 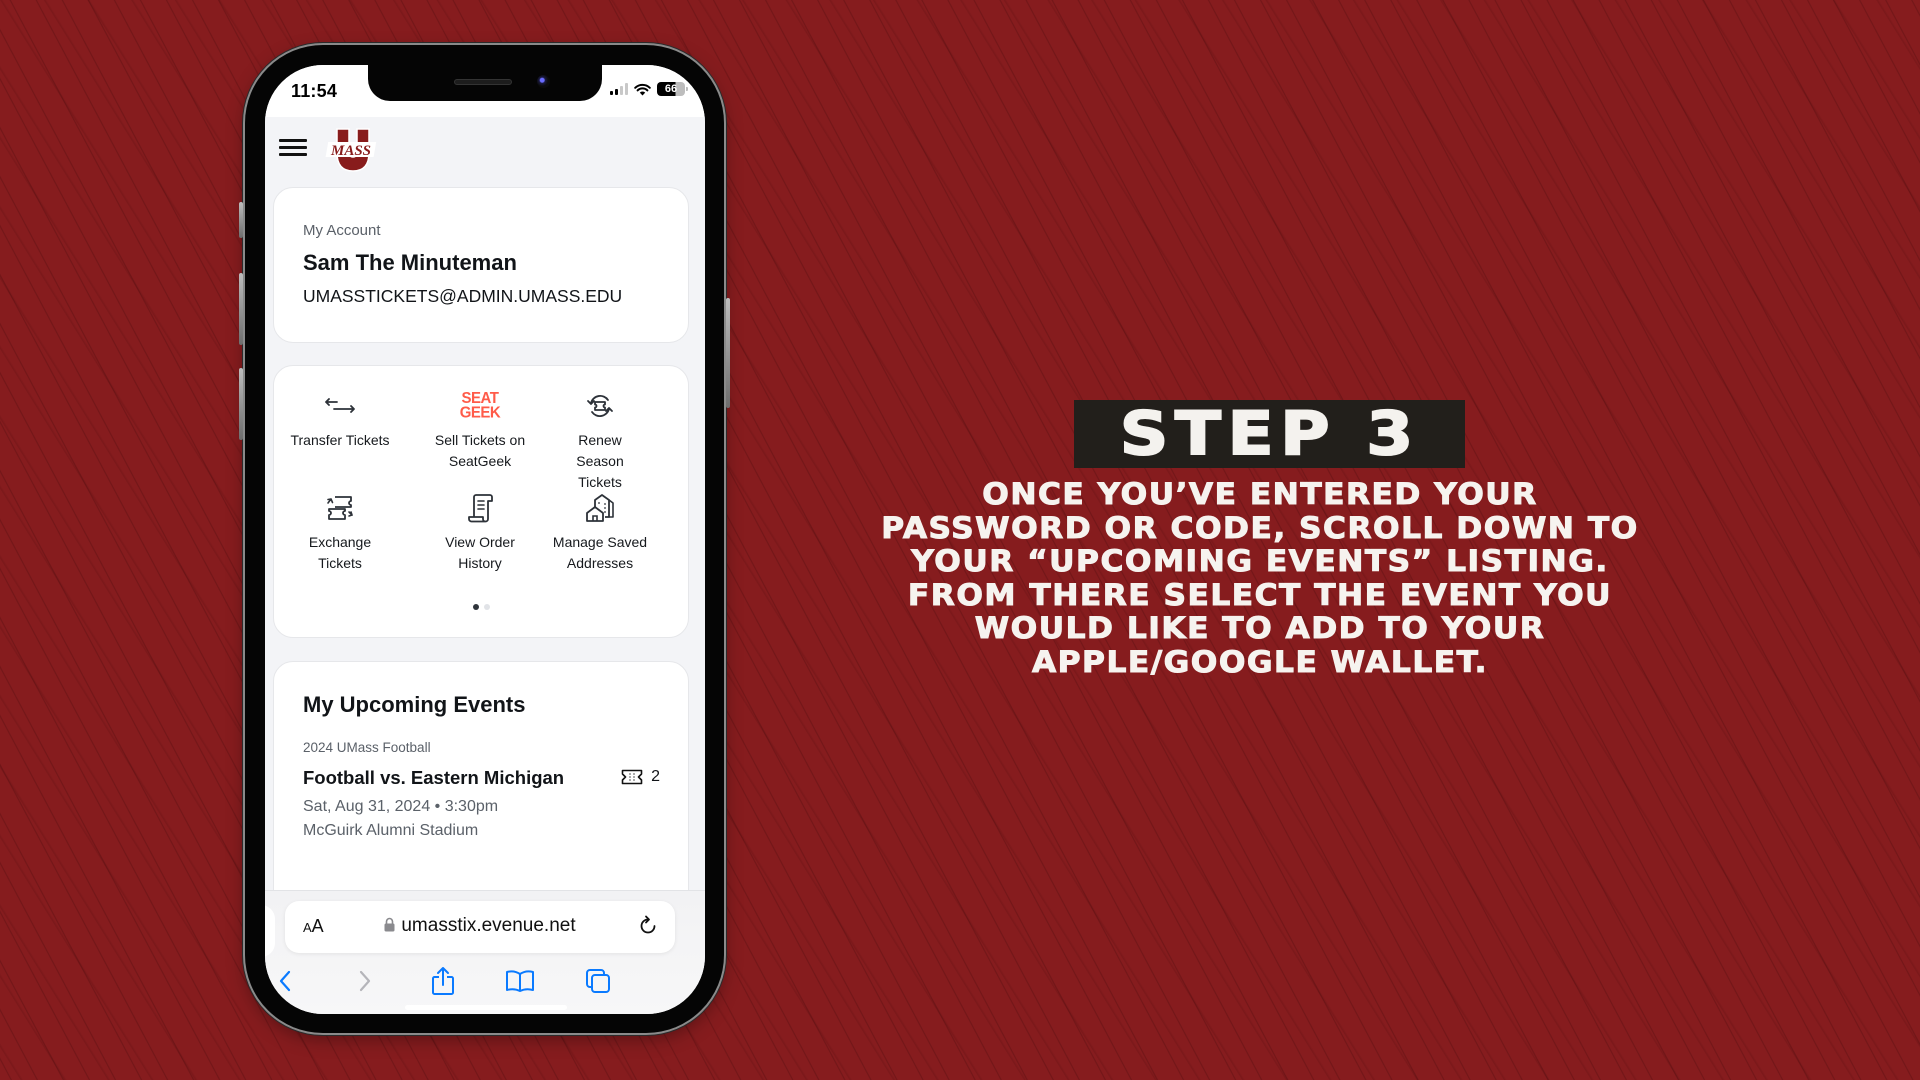 I want to click on share-button, so click(x=443, y=981).